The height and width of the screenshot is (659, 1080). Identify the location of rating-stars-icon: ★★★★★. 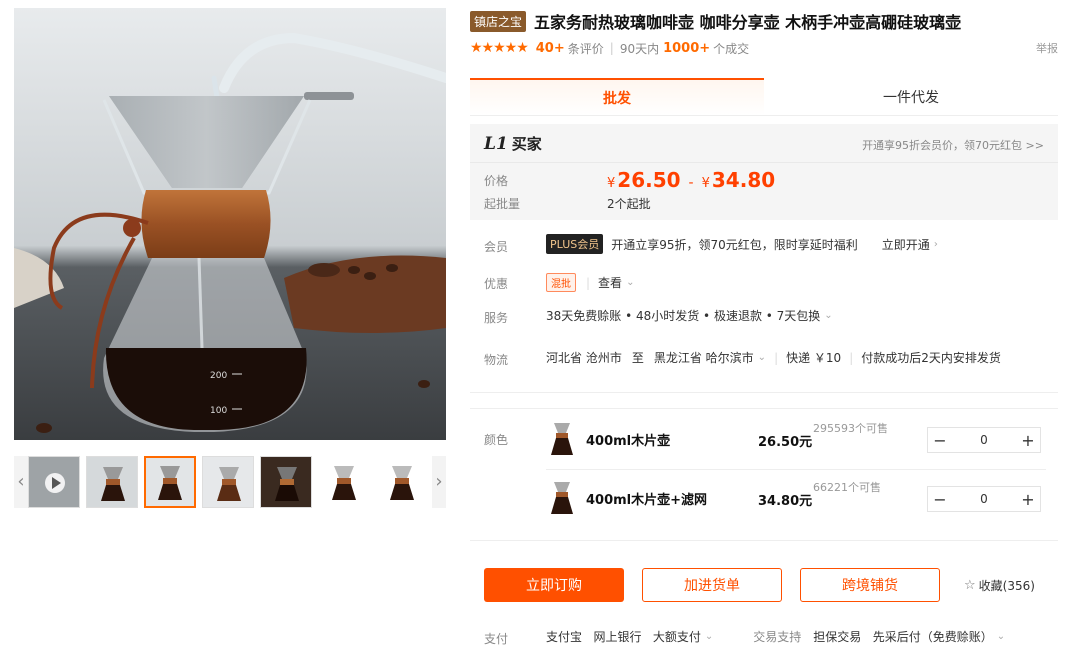
(499, 48).